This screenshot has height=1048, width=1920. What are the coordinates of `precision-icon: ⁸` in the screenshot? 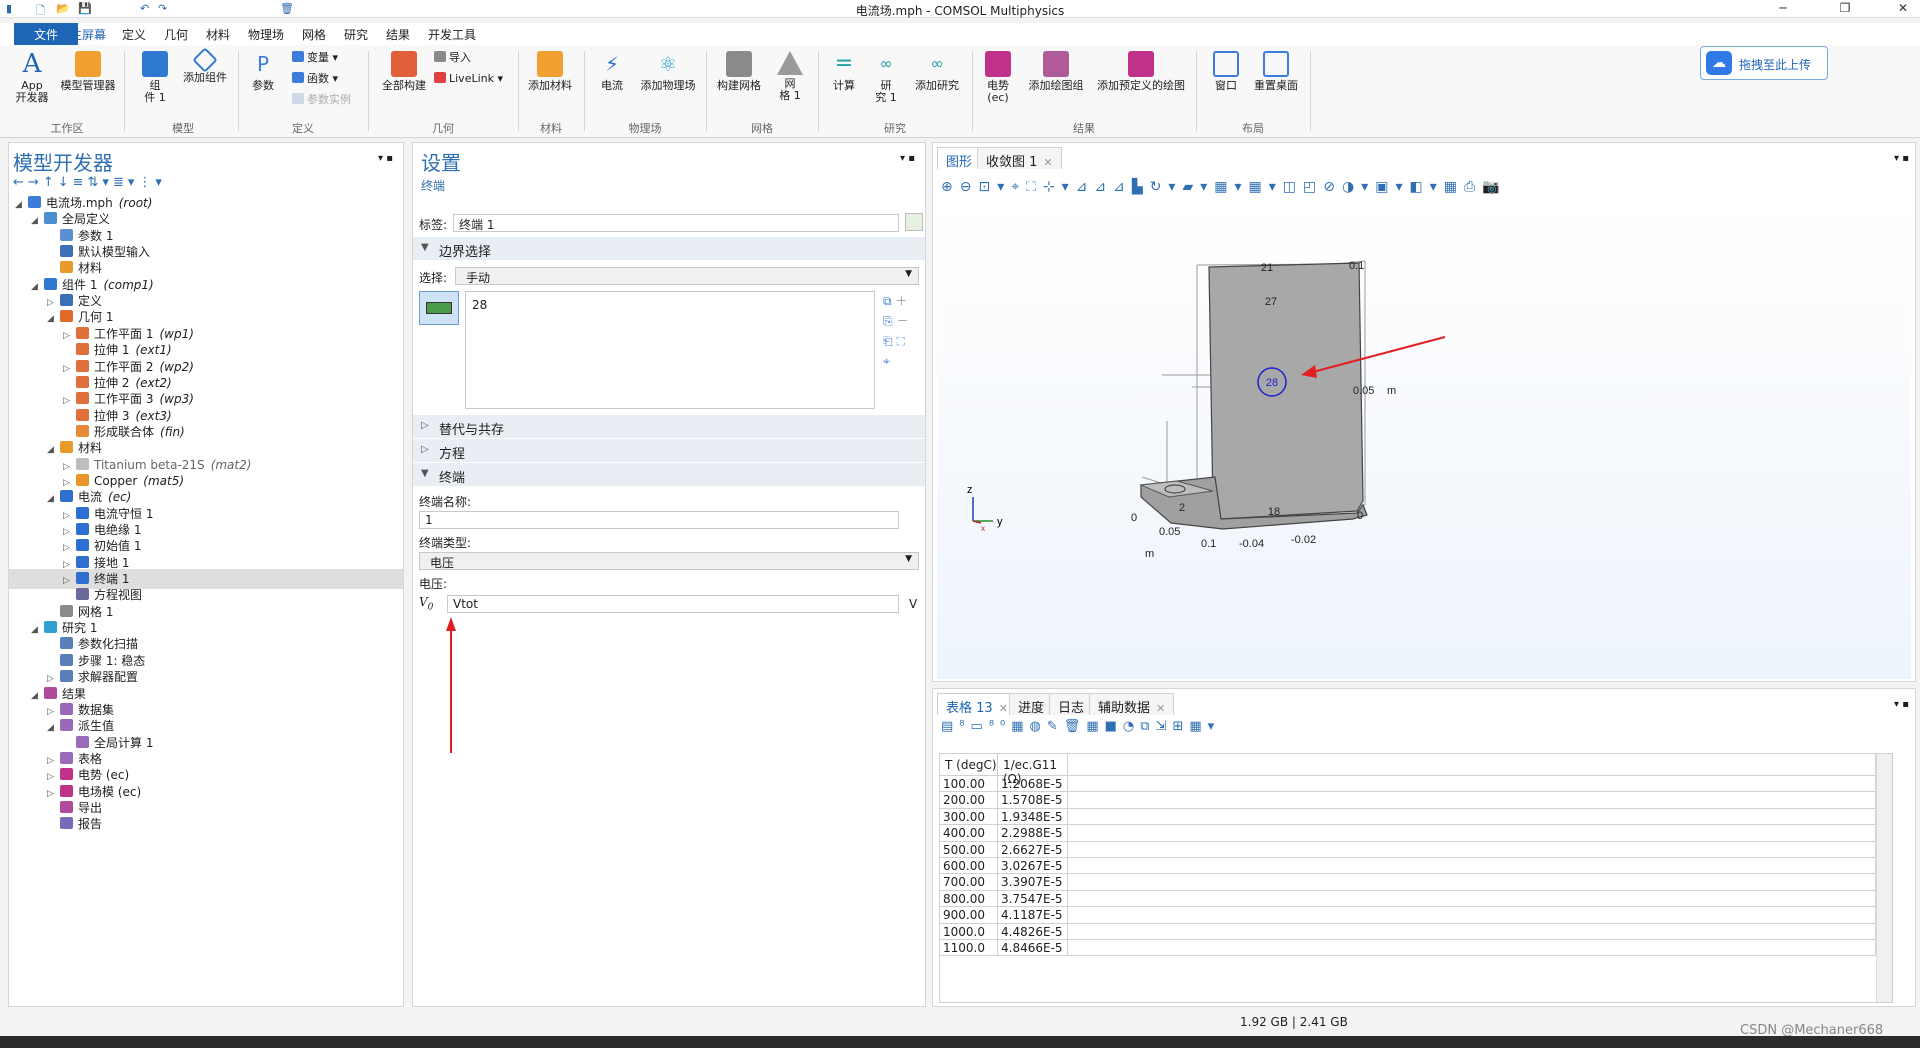 It's located at (964, 726).